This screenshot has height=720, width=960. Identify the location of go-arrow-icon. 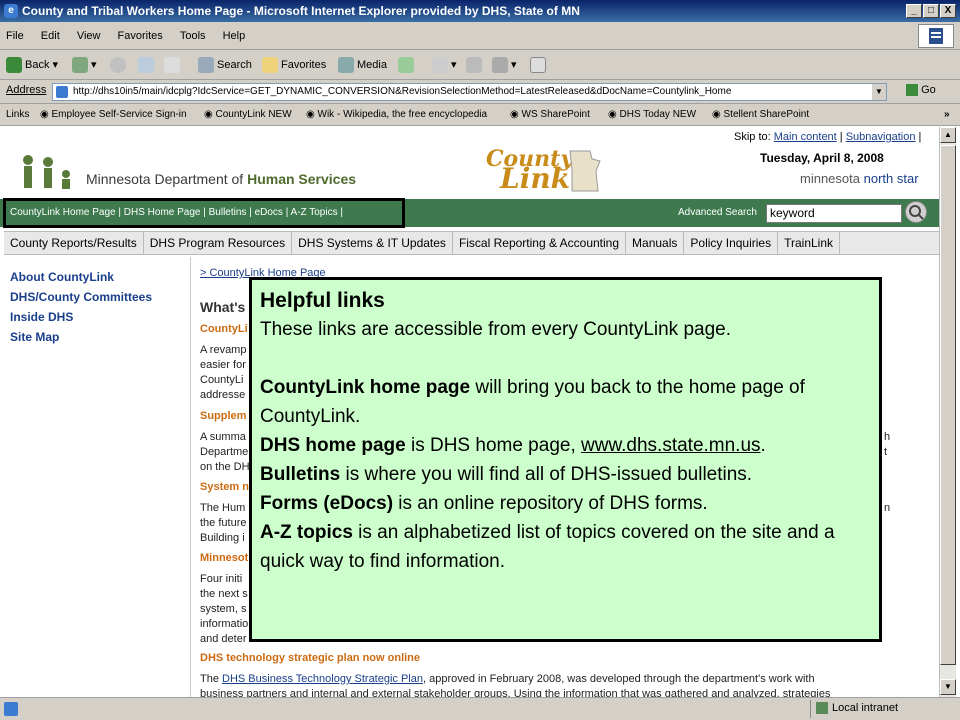
(912, 90).